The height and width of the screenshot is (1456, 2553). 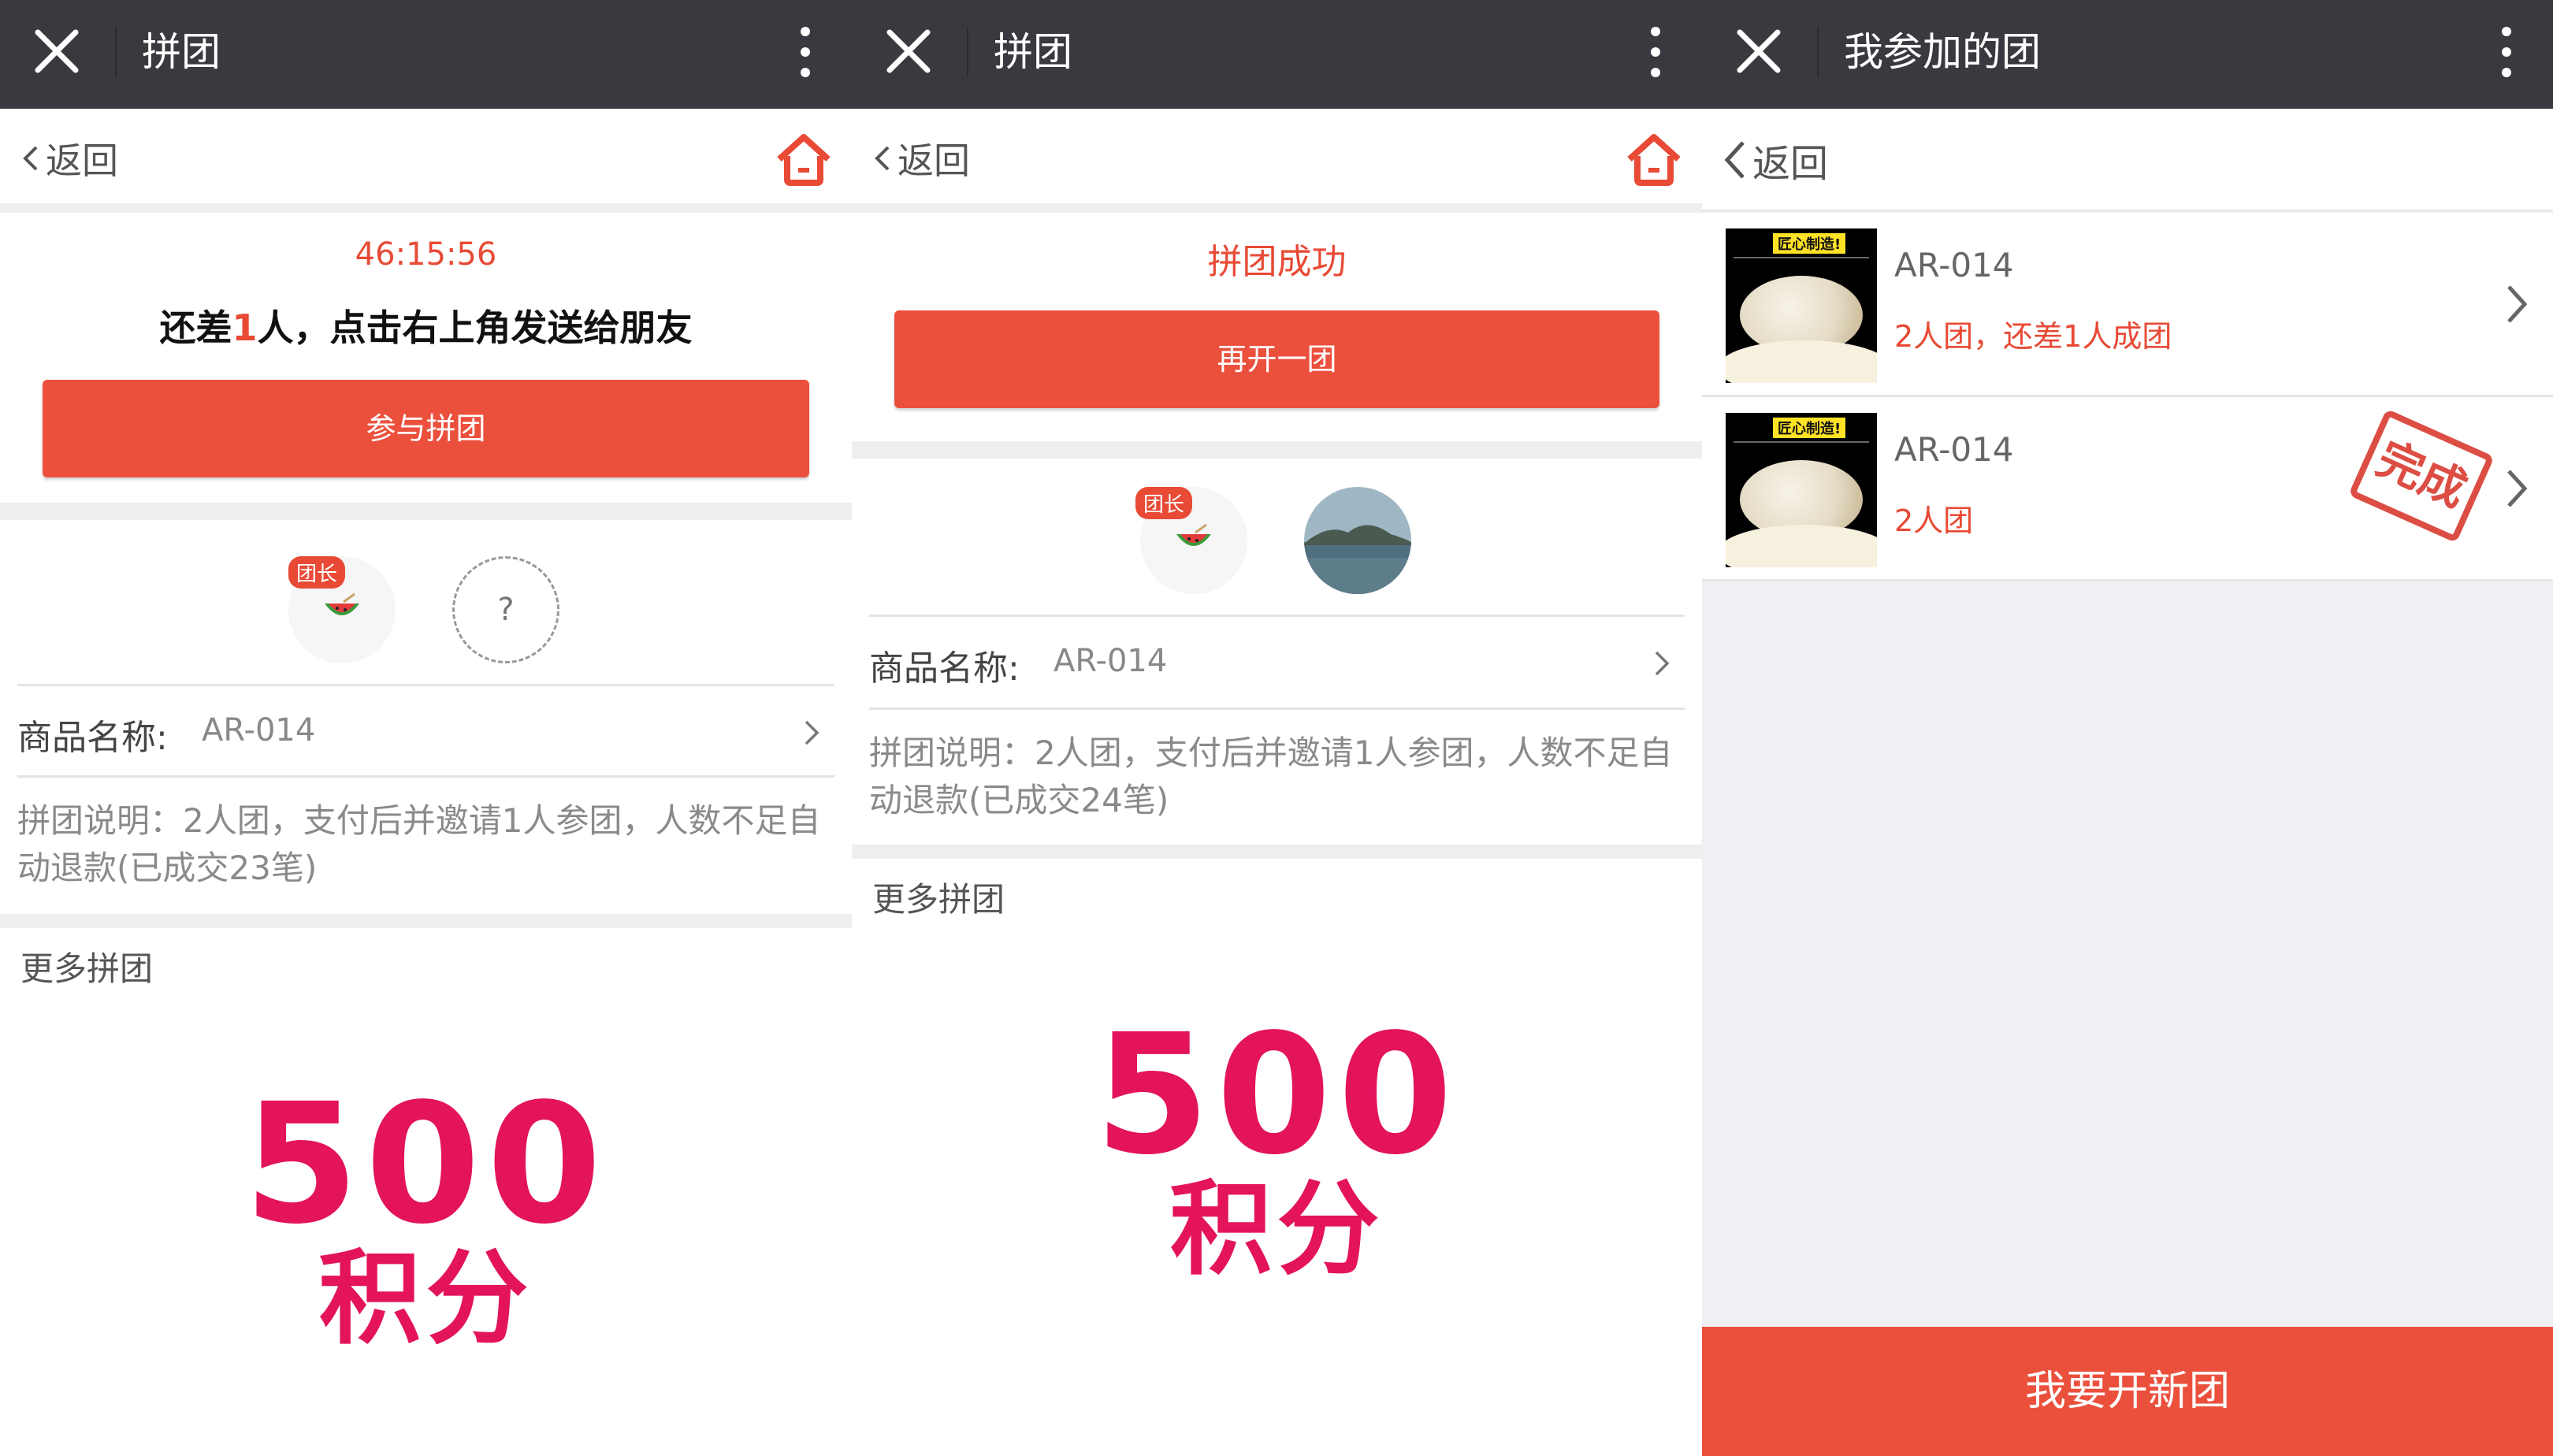 What do you see at coordinates (426, 254) in the screenshot?
I see `countdown-timer: 46:15:56` at bounding box center [426, 254].